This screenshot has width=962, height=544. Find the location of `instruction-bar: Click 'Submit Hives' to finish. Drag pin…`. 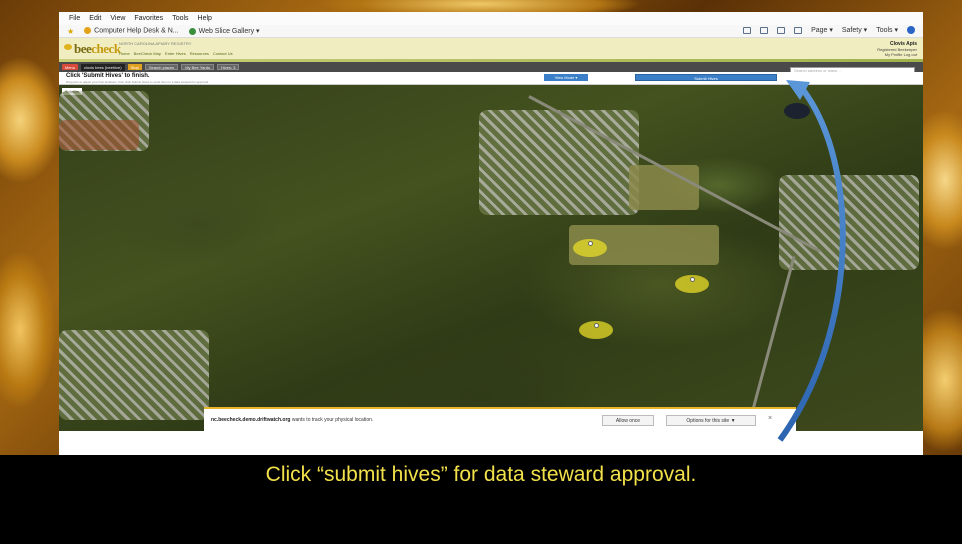

instruction-bar: Click 'Submit Hives' to finish. Drag pin… is located at coordinates (491, 78).